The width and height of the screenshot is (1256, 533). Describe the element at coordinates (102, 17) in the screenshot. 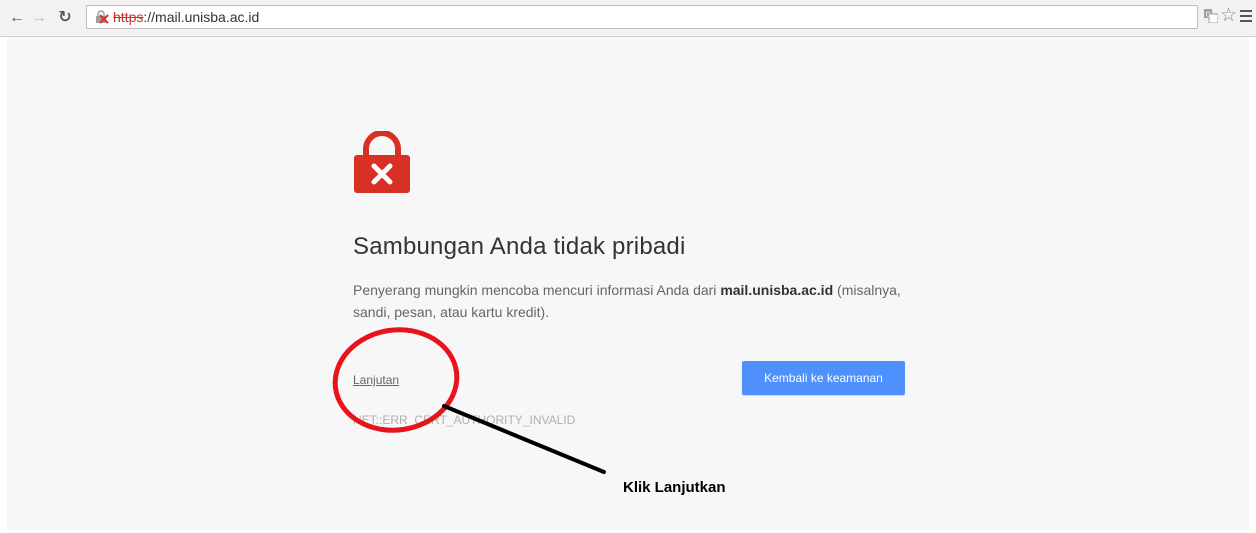

I see `broken-lock-icon` at that location.